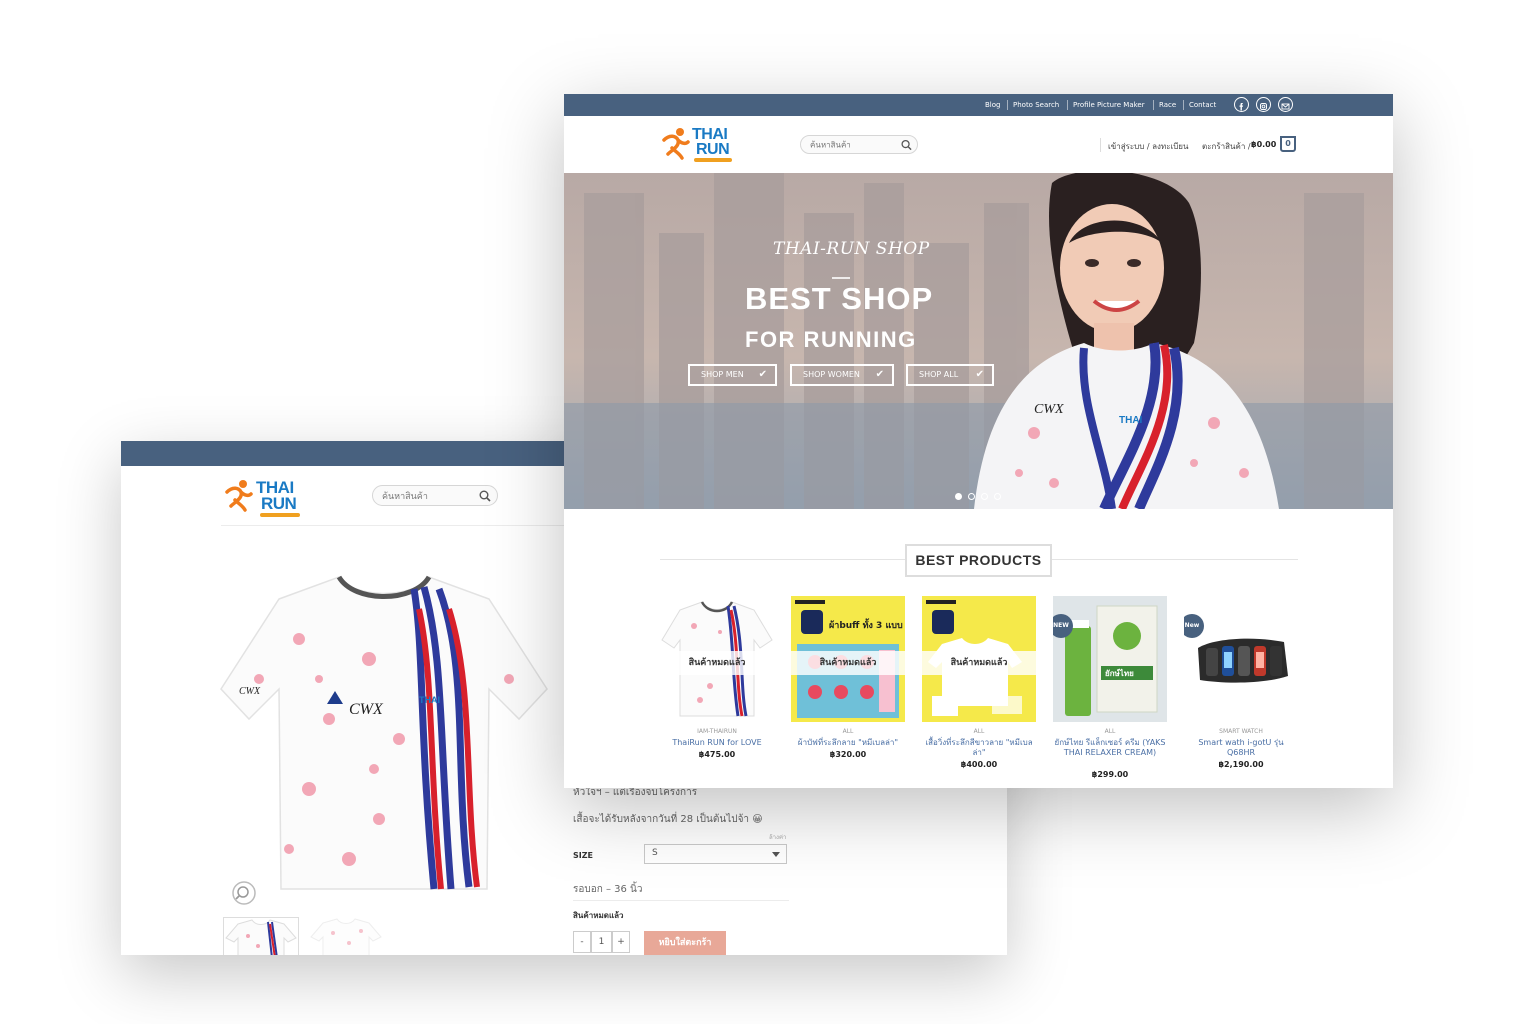 The height and width of the screenshot is (1024, 1528). Describe the element at coordinates (1285, 104) in the screenshot. I see `email-icon` at that location.